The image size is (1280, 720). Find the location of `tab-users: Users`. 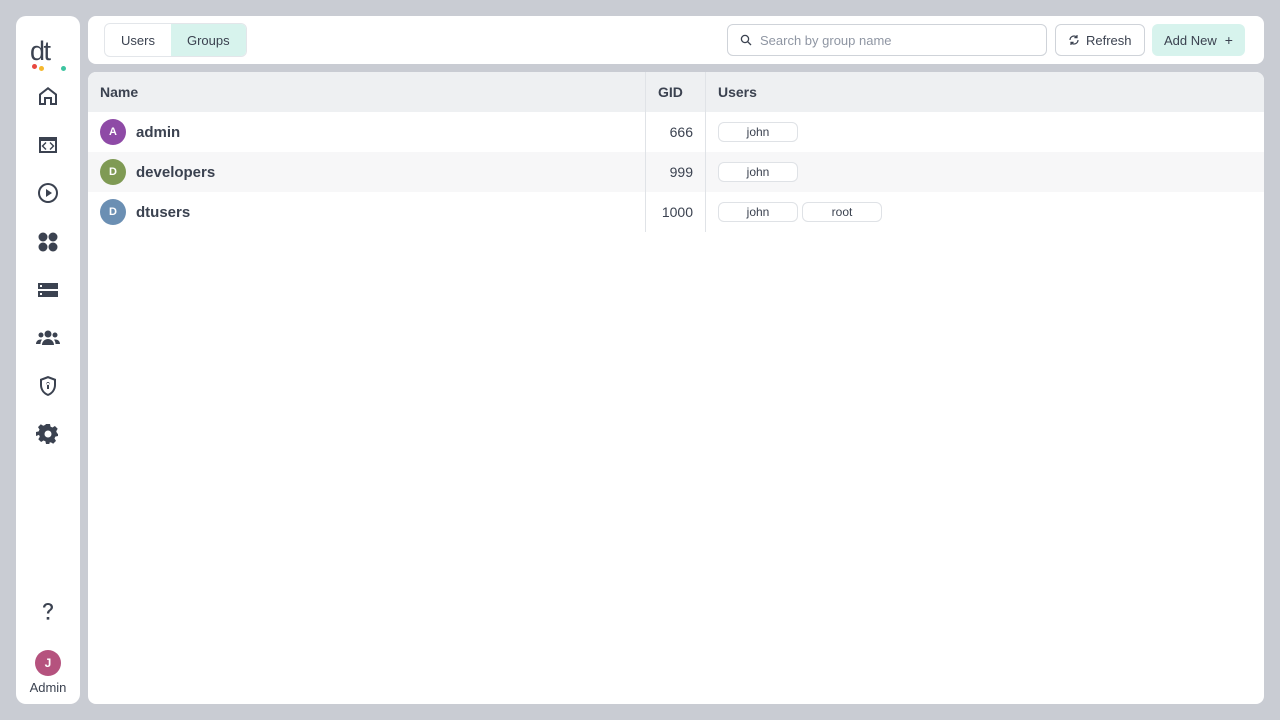

tab-users: Users is located at coordinates (138, 40).